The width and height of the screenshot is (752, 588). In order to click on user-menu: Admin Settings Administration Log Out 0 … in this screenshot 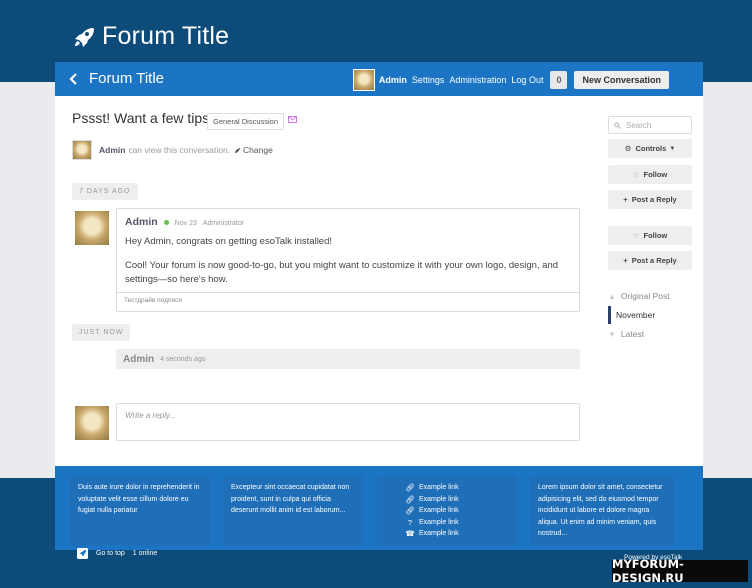, I will do `click(510, 80)`.